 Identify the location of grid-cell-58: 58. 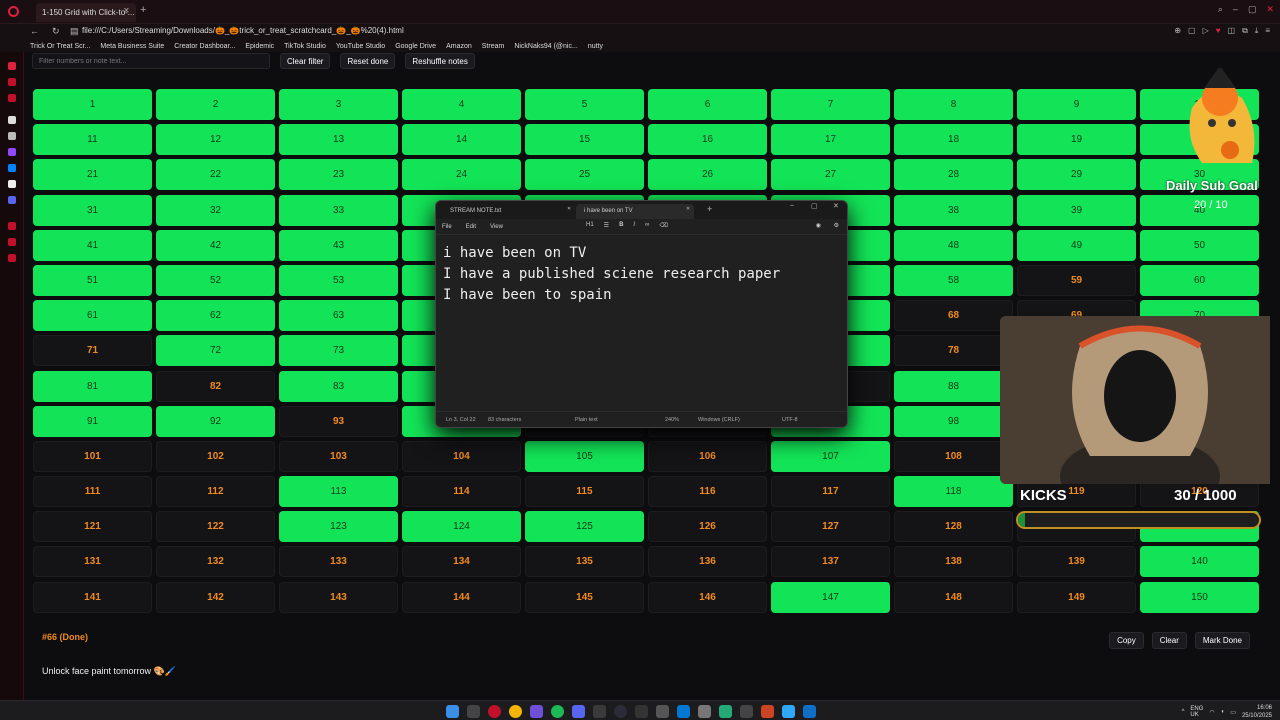
(953, 280).